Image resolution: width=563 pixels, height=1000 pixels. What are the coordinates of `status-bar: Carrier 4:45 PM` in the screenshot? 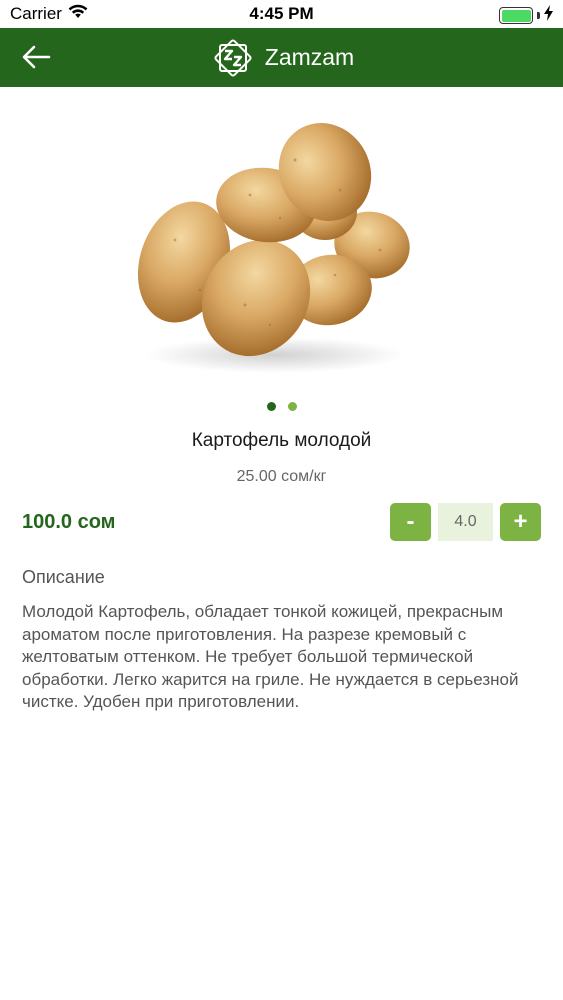 It's located at (281, 14).